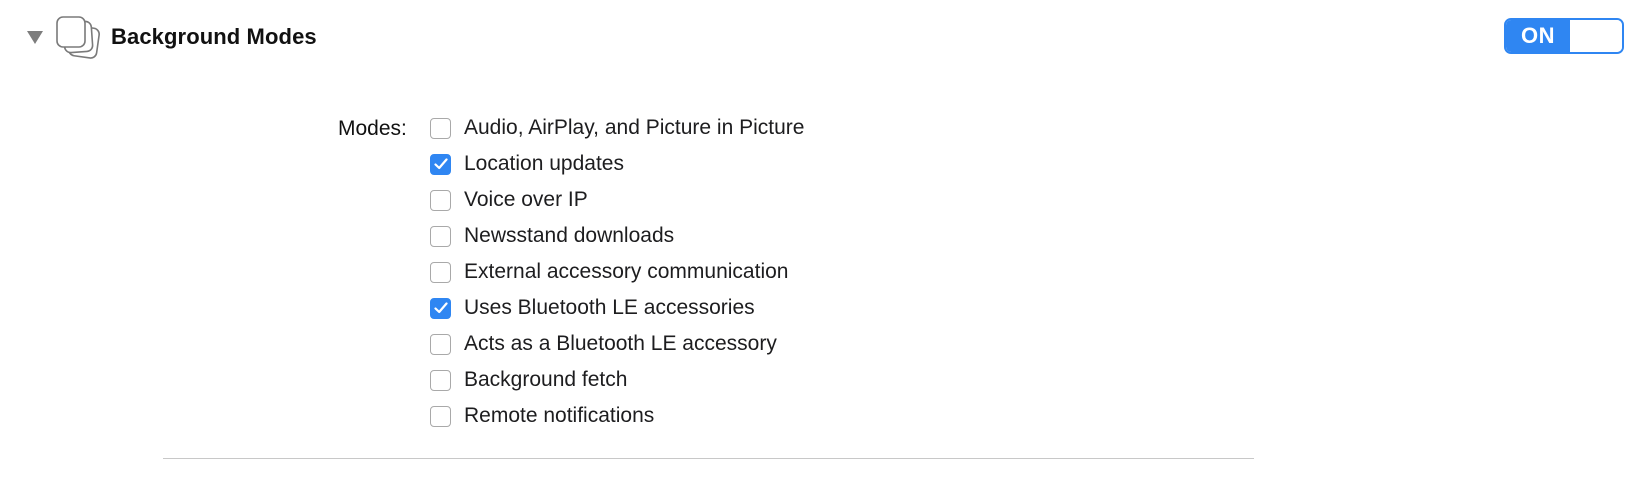 The image size is (1634, 480). I want to click on mode-item-bluetooth-le-accessory: Acts as a Bluetooth LE accessory, so click(617, 344).